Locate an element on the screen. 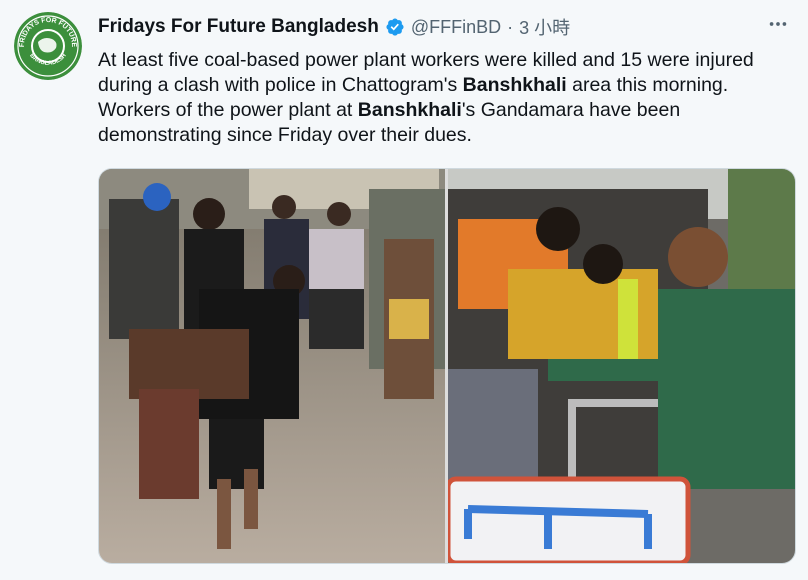 The image size is (808, 580). display-name: Fridays For Future Bangladesh is located at coordinates (238, 27).